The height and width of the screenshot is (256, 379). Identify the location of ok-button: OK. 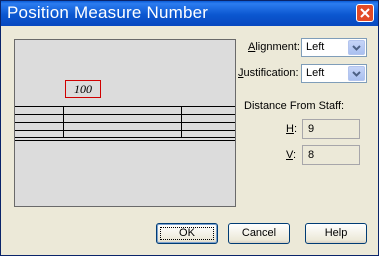
(187, 233).